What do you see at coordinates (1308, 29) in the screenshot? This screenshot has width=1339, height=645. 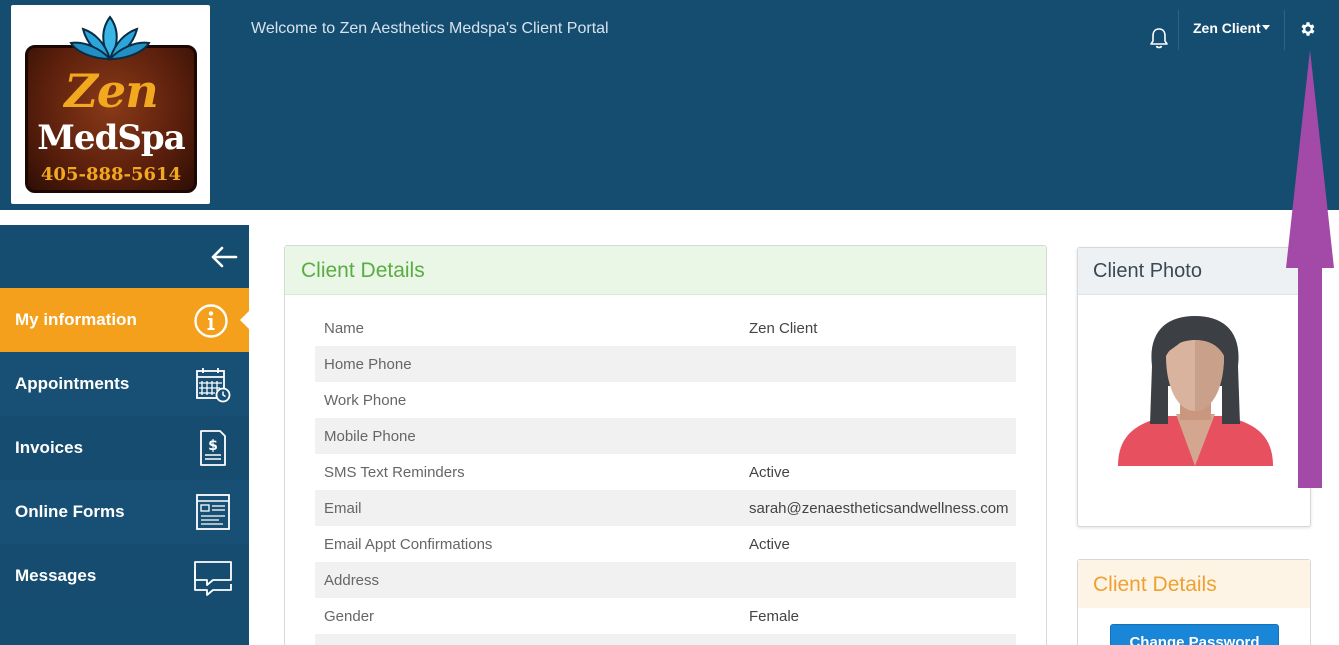 I see `gear-icon` at bounding box center [1308, 29].